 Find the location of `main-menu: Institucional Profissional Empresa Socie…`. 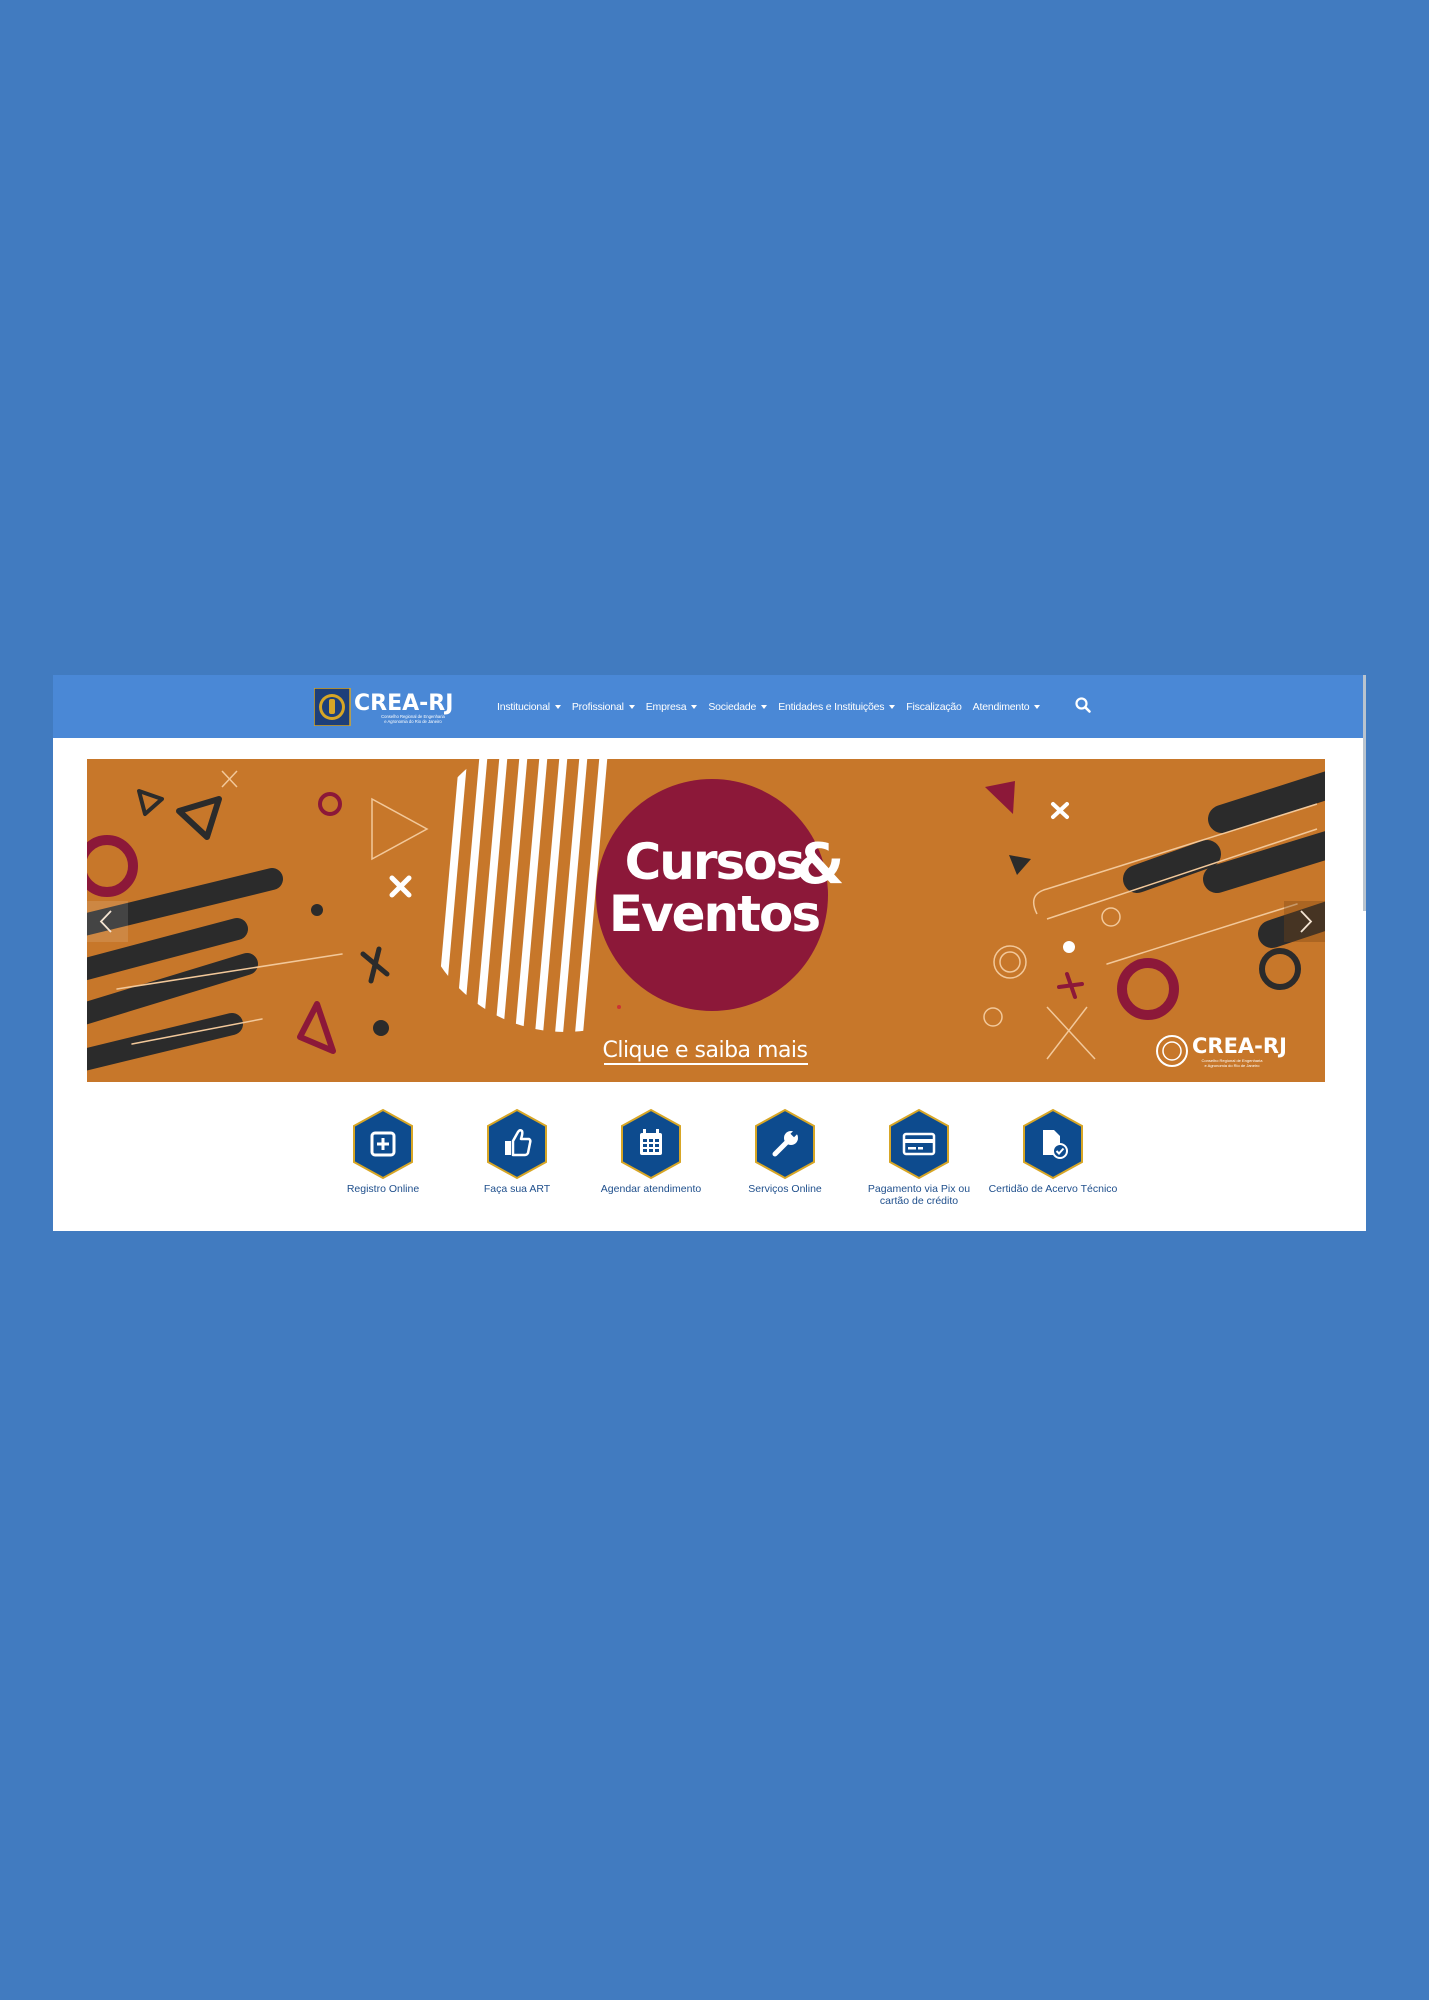

main-menu: Institucional Profissional Empresa Socie… is located at coordinates (769, 706).